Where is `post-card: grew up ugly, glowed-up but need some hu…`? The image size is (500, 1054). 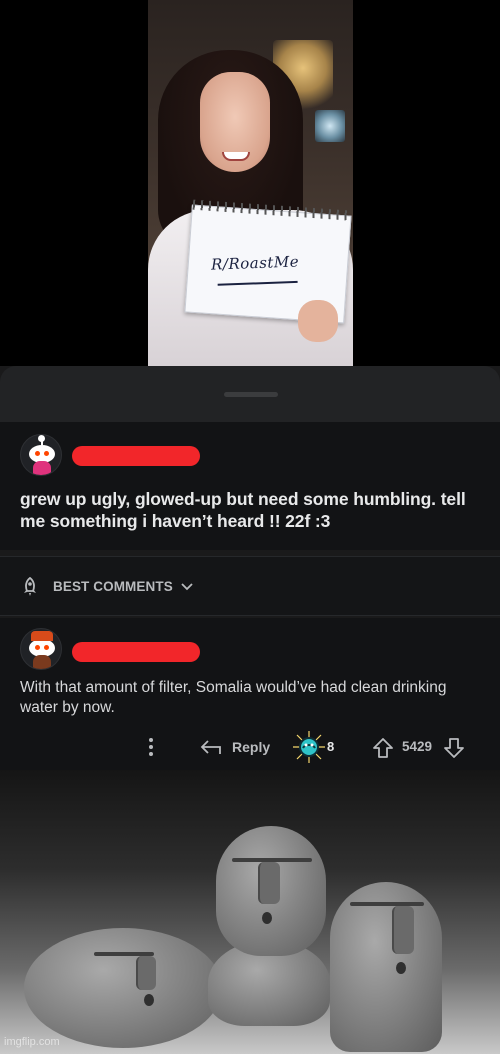
post-card: grew up ugly, glowed-up but need some hu… is located at coordinates (250, 486).